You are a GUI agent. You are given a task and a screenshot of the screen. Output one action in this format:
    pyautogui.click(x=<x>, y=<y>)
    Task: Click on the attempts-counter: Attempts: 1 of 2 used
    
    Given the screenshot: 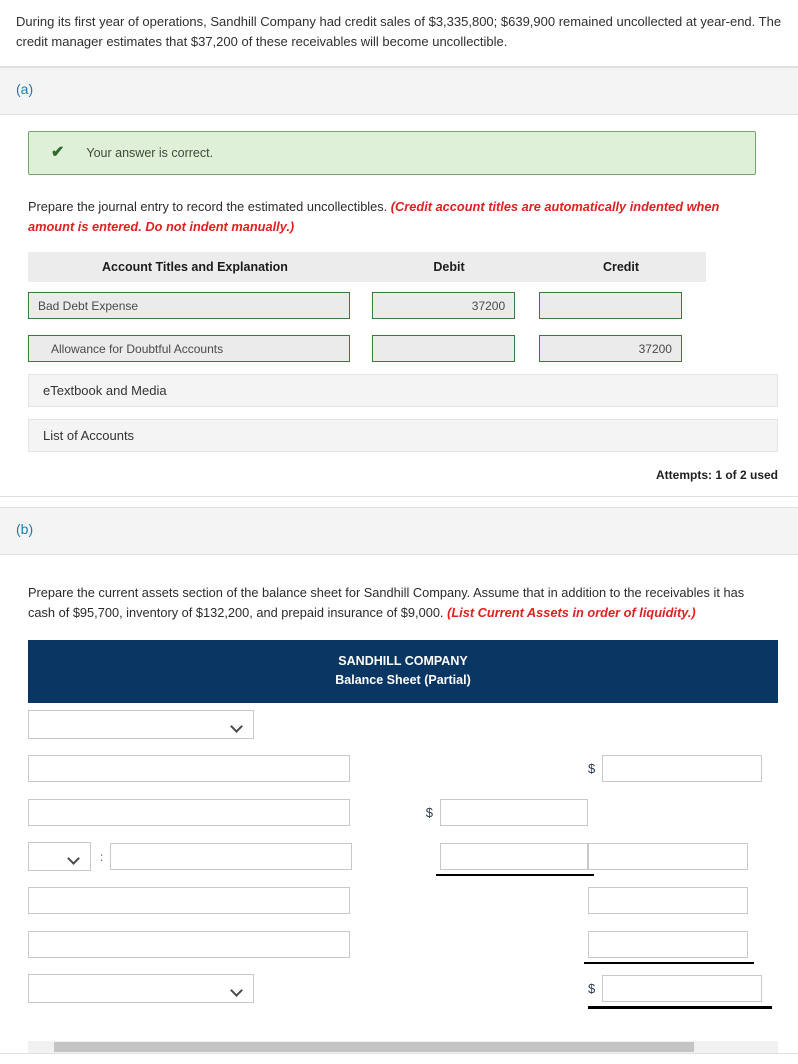 What is the action you would take?
    pyautogui.click(x=716, y=475)
    